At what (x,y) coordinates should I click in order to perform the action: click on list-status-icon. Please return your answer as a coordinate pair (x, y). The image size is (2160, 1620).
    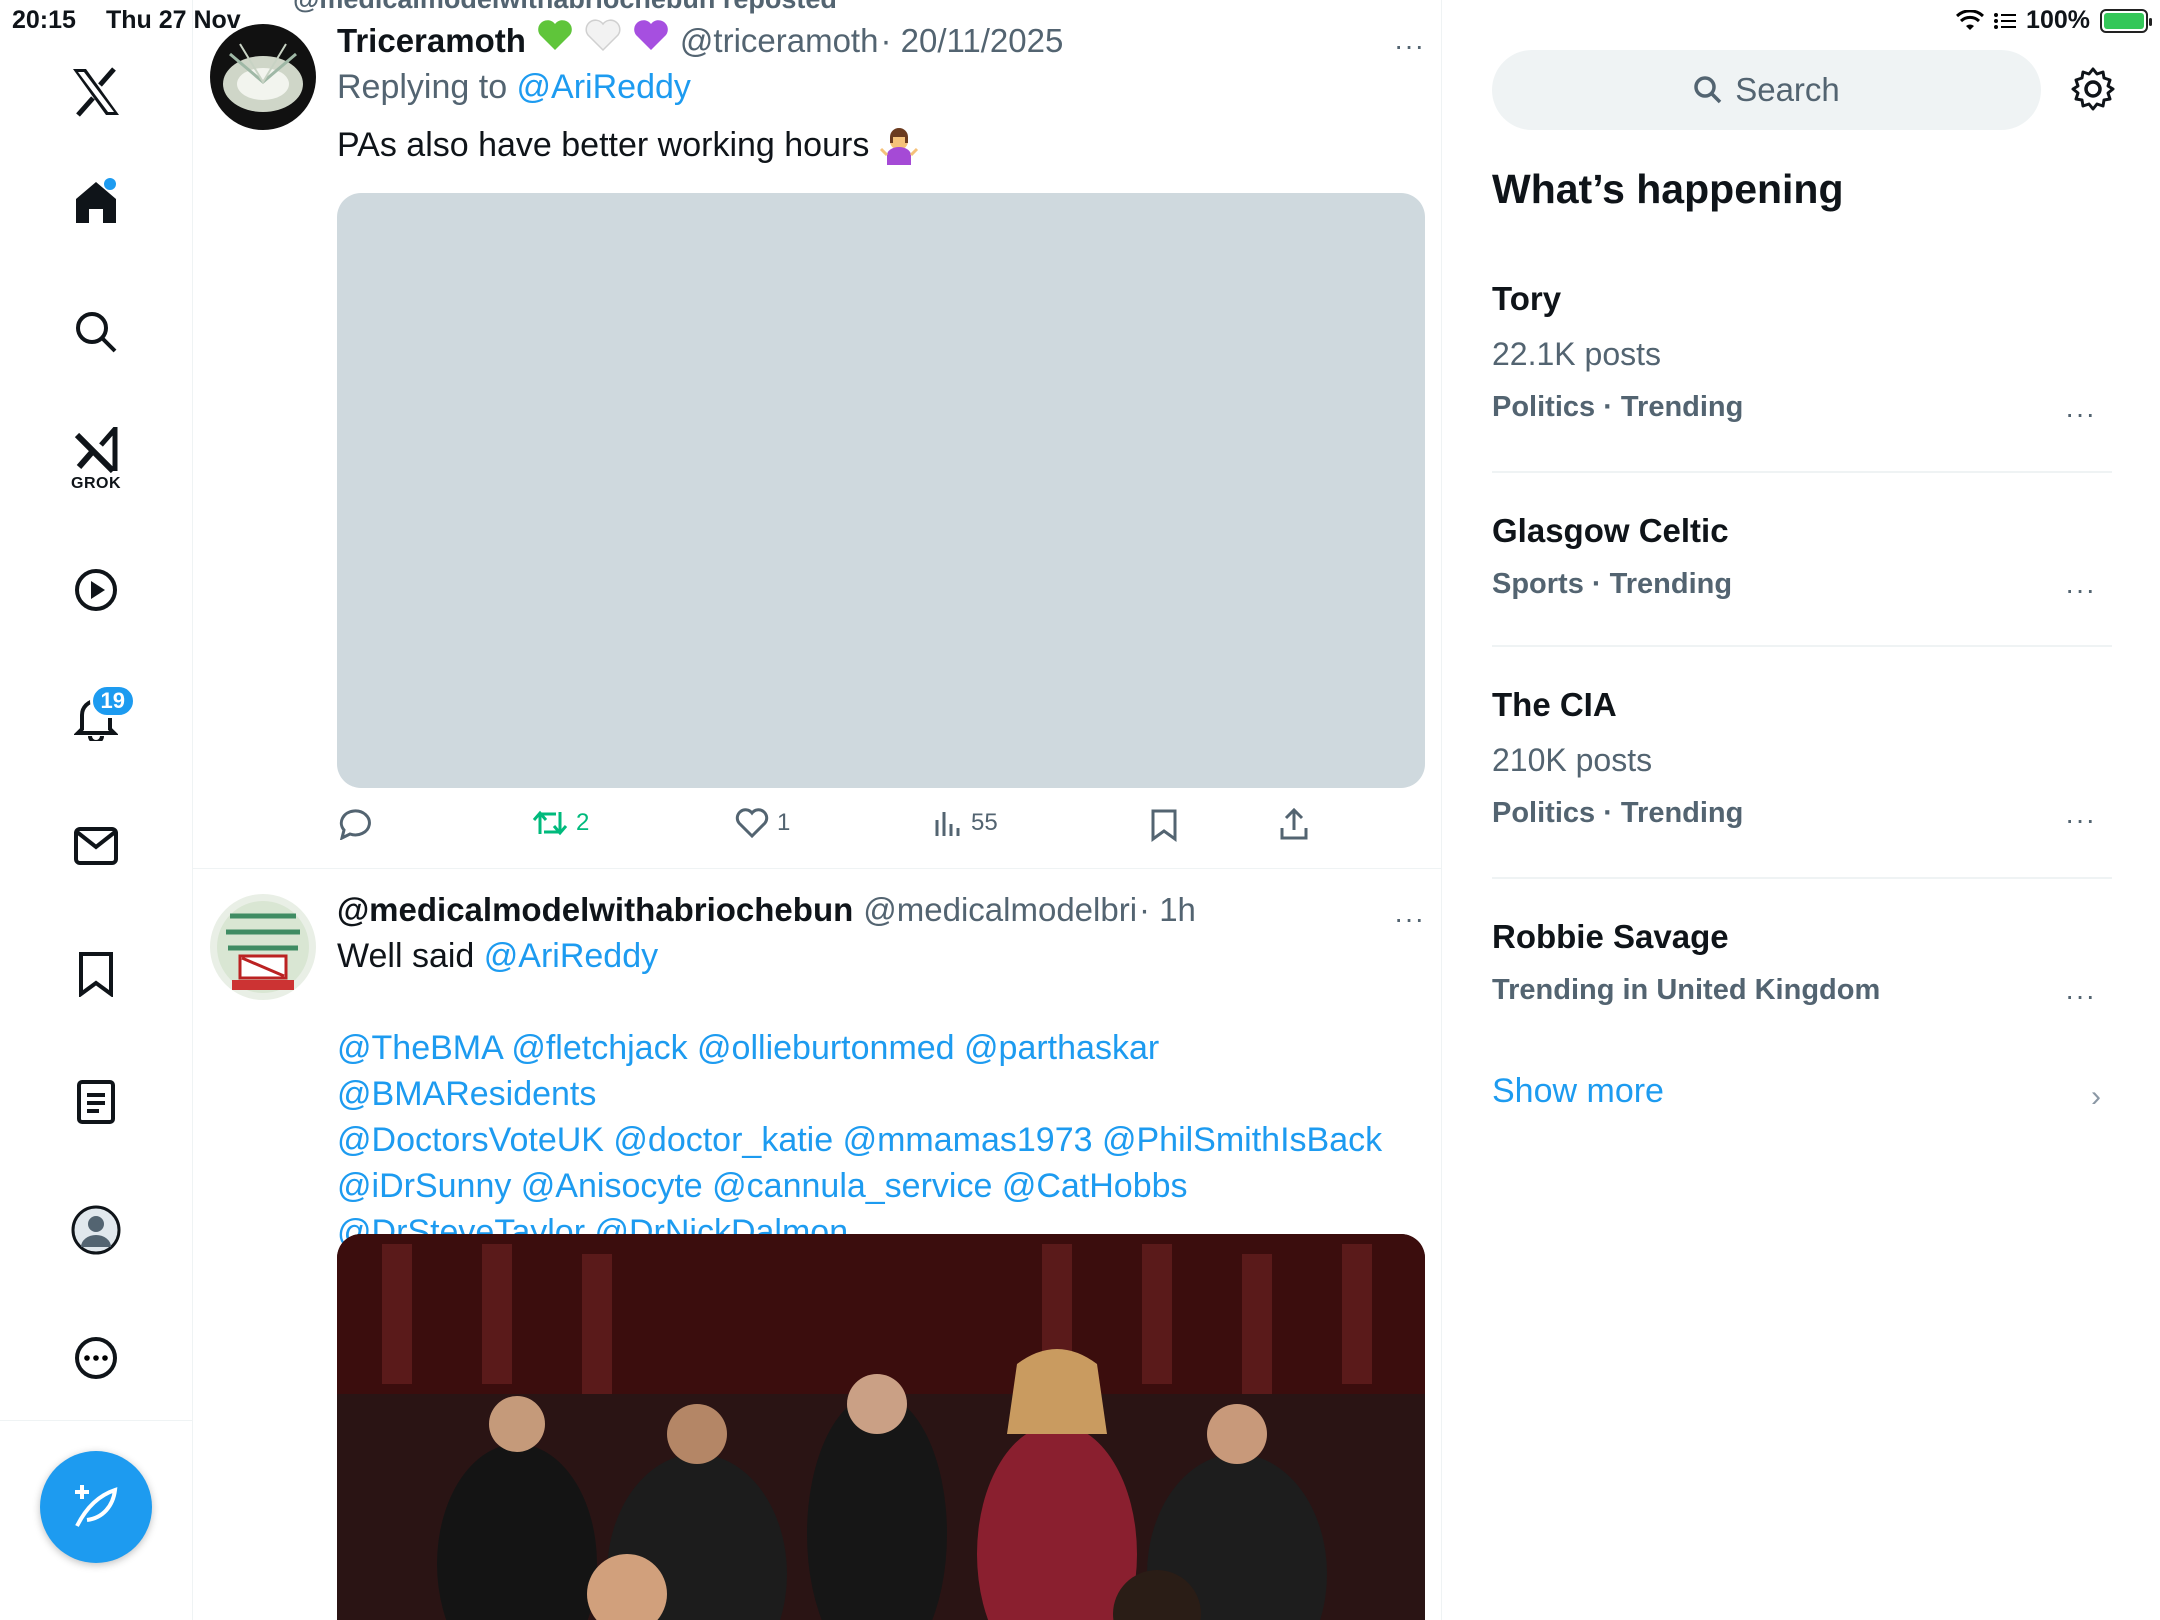
    Looking at the image, I should click on (2005, 20).